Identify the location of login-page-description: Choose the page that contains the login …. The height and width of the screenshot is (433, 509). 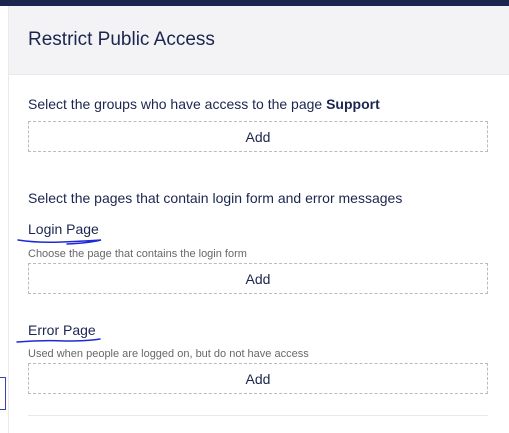
(137, 254).